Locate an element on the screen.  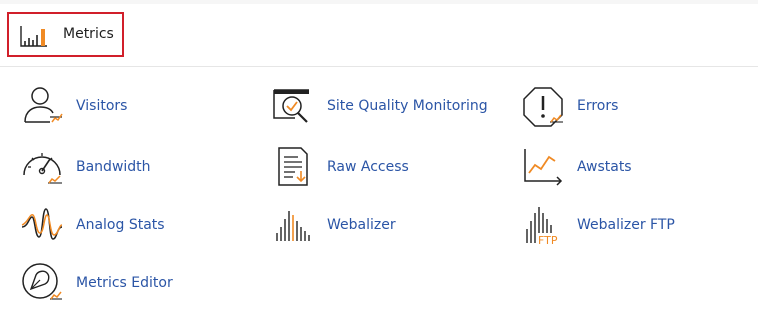
metrics-editor-link: Metrics Editor is located at coordinates (96, 283).